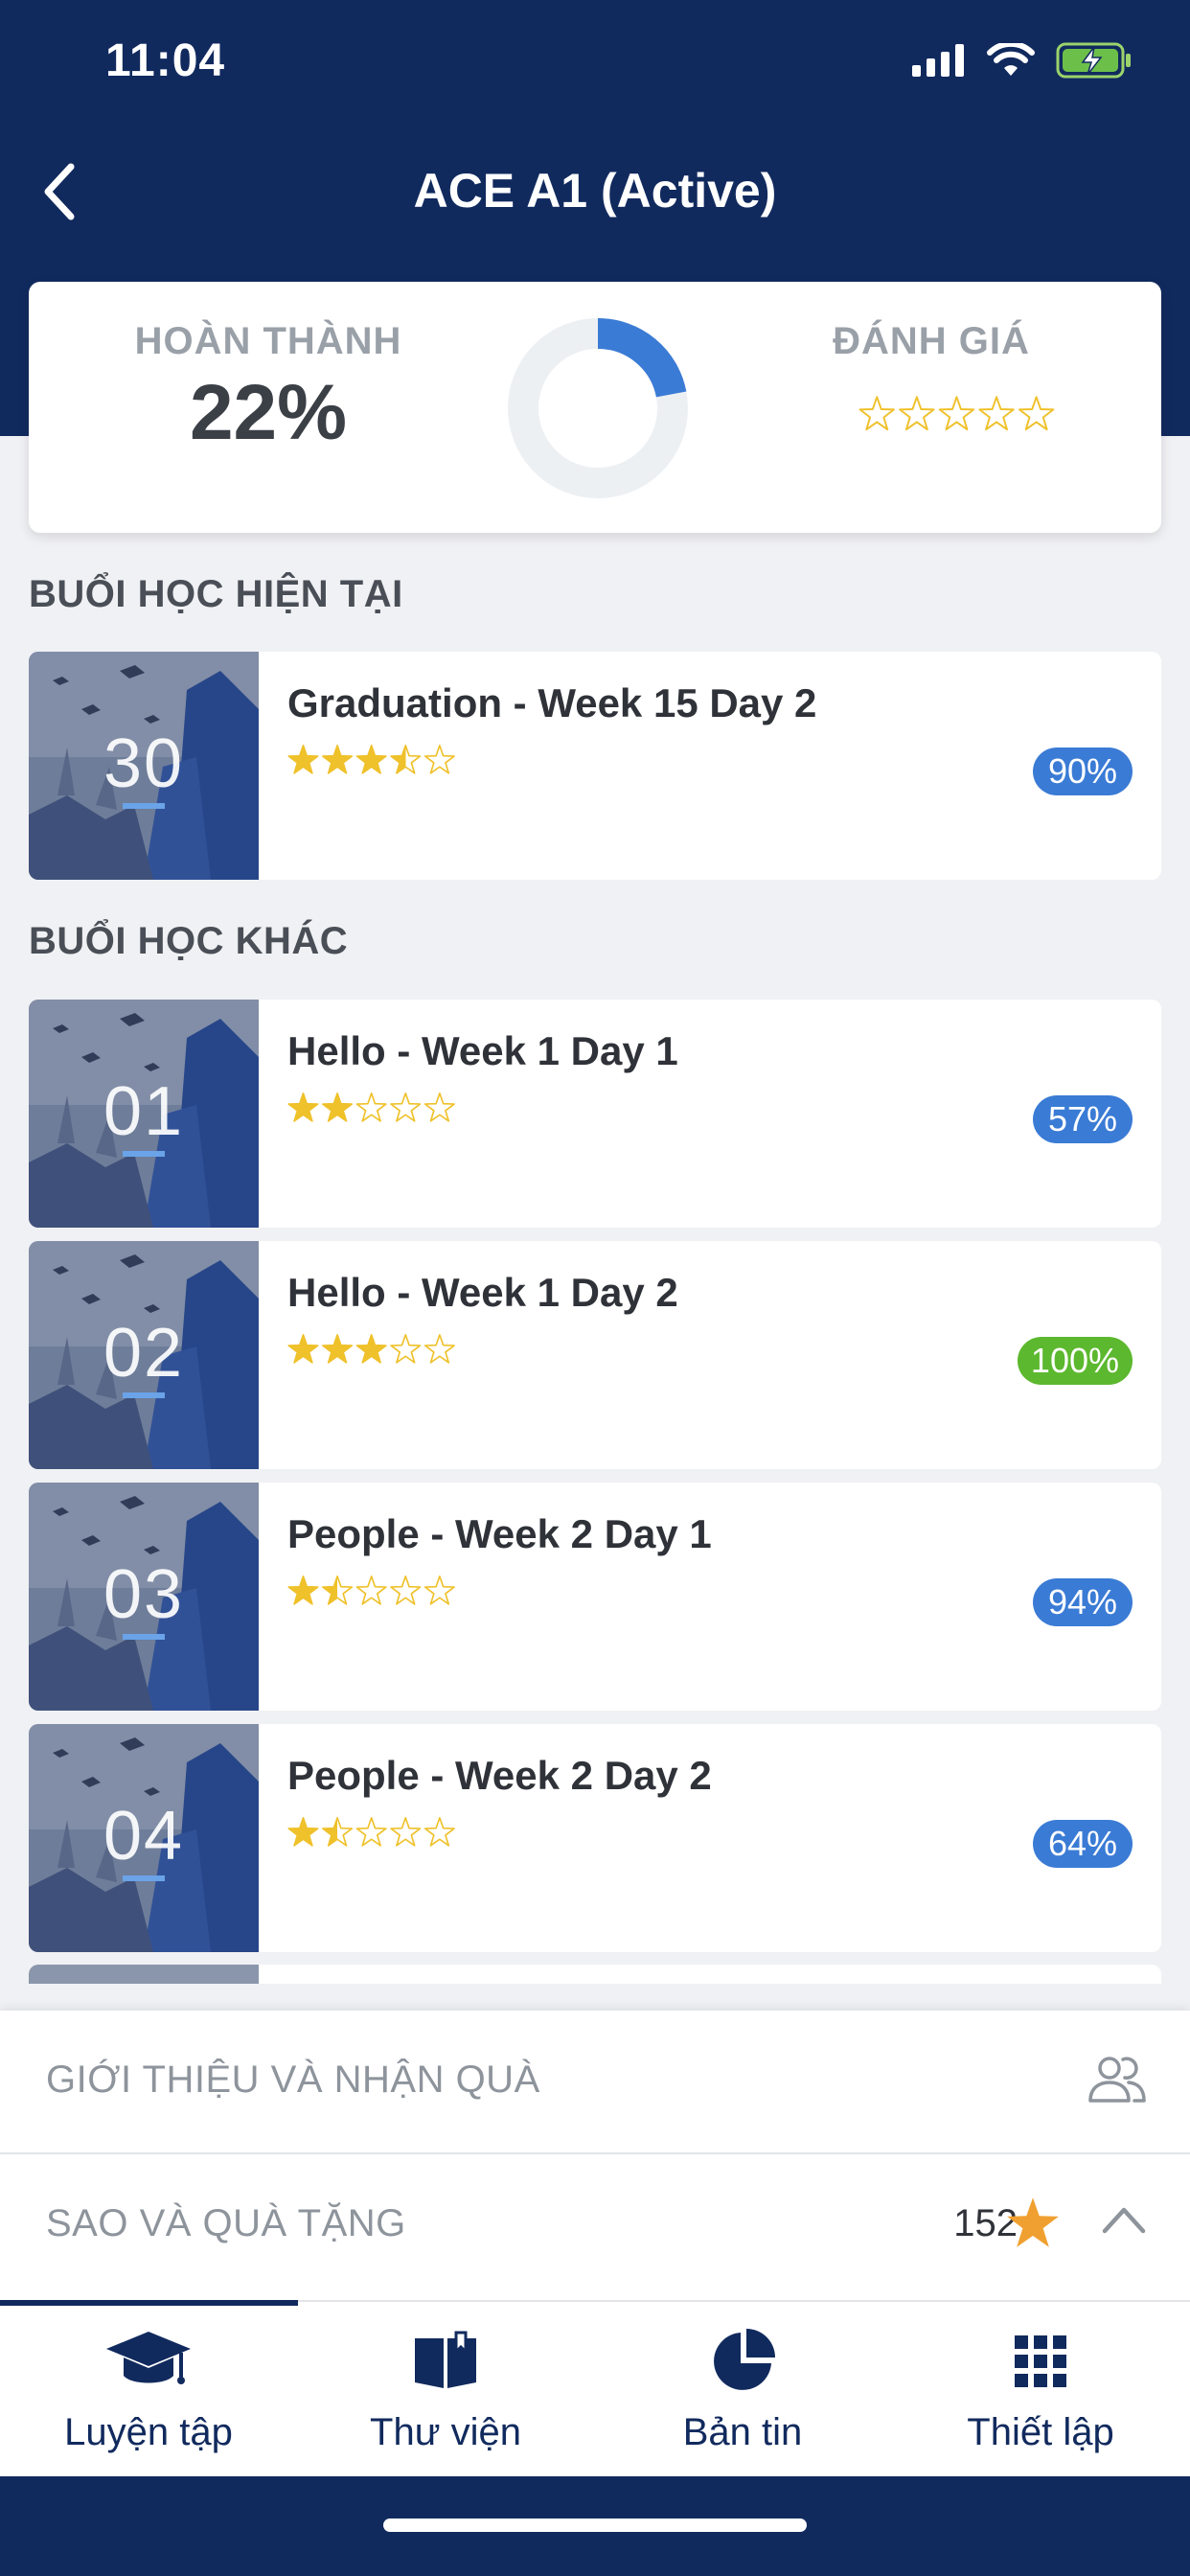 Image resolution: width=1190 pixels, height=2576 pixels. I want to click on current-lesson-card: 30 Graduation - Week 15 Day 2 90%, so click(595, 766).